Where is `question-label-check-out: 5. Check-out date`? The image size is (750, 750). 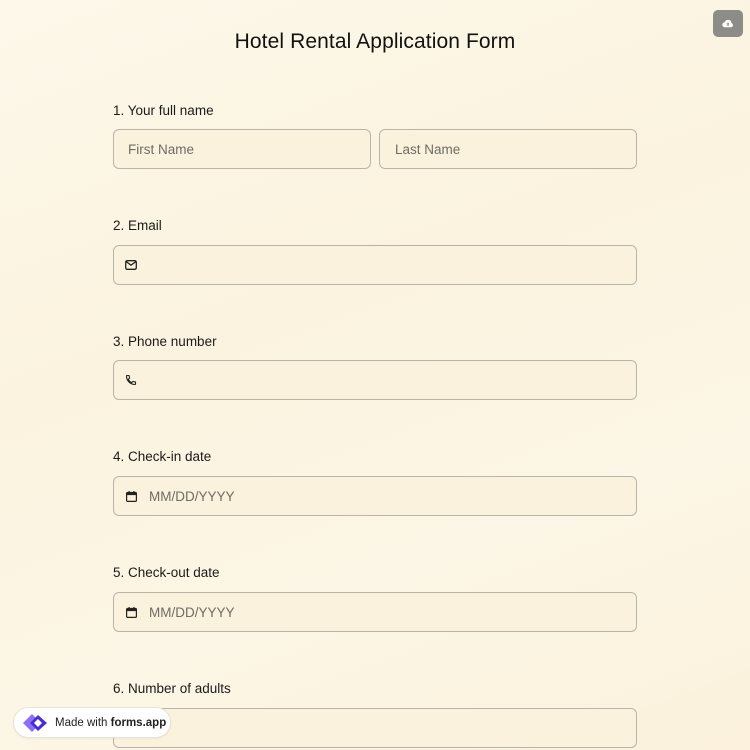 question-label-check-out: 5. Check-out date is located at coordinates (166, 572).